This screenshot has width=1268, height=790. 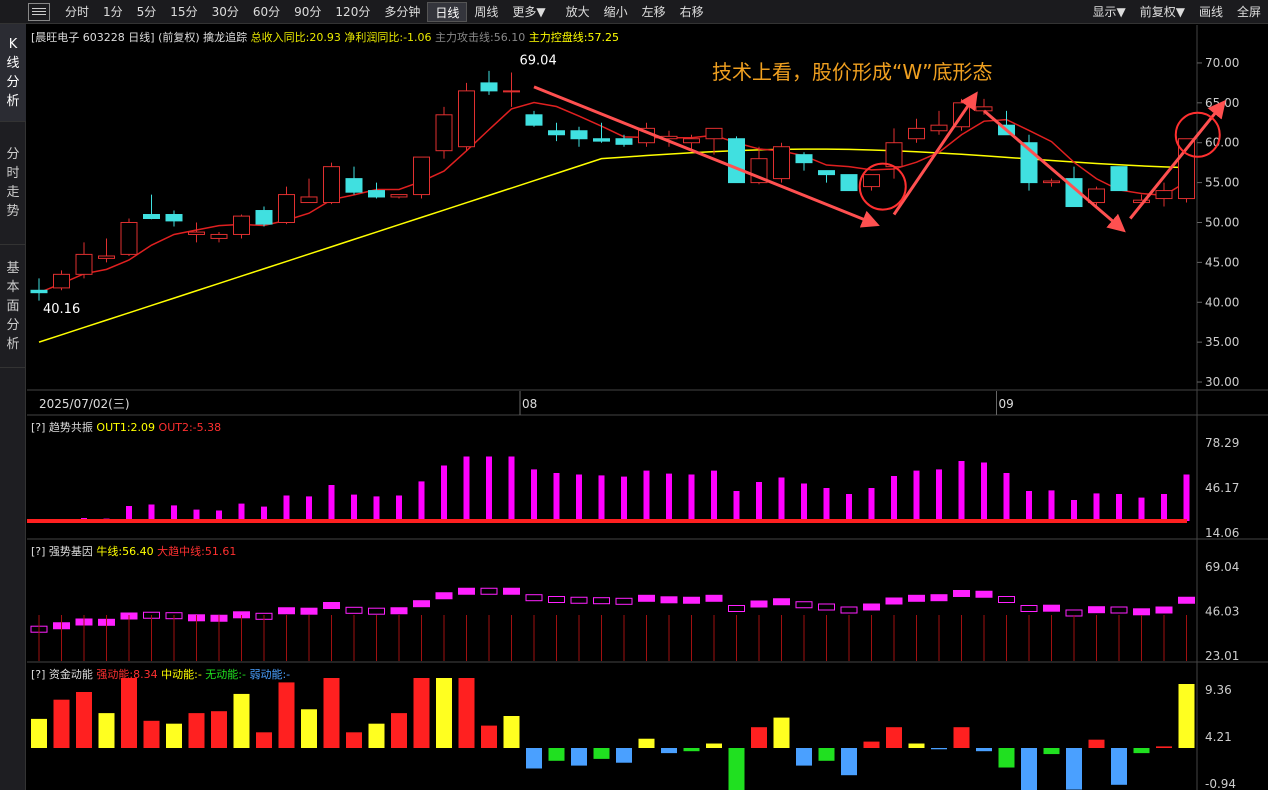 I want to click on nav-tab-1: 分时走势, so click(x=13, y=183).